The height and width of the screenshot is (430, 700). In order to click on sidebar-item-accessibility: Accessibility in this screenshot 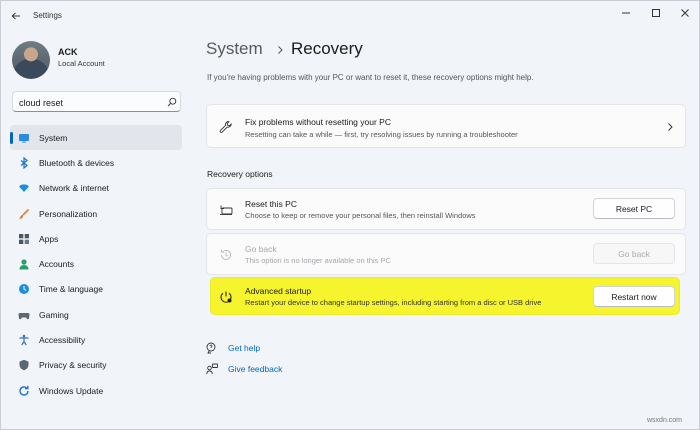, I will do `click(96, 339)`.